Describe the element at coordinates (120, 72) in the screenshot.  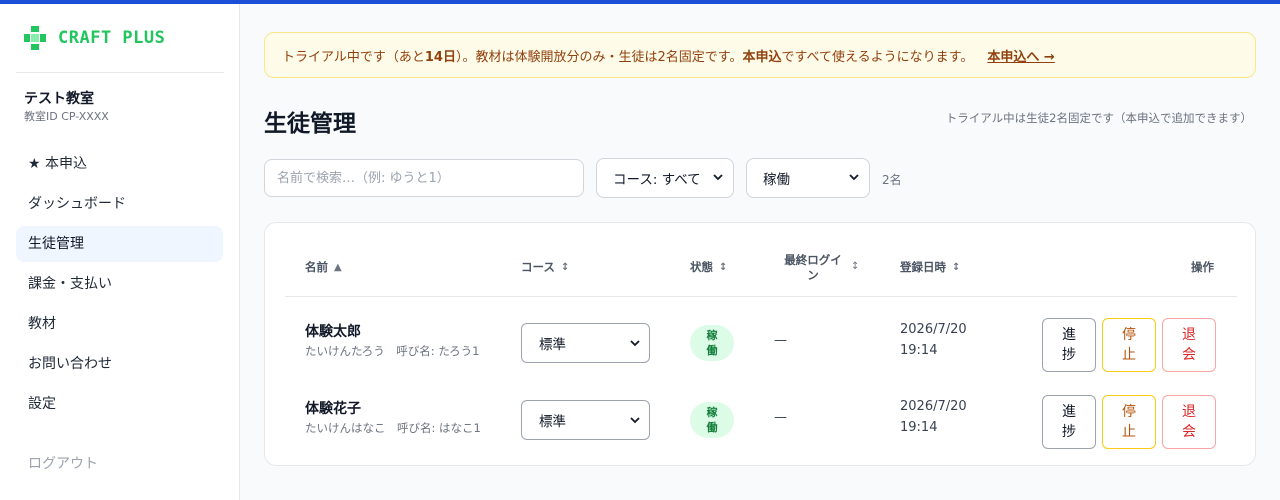
I see `sidebar-divider` at that location.